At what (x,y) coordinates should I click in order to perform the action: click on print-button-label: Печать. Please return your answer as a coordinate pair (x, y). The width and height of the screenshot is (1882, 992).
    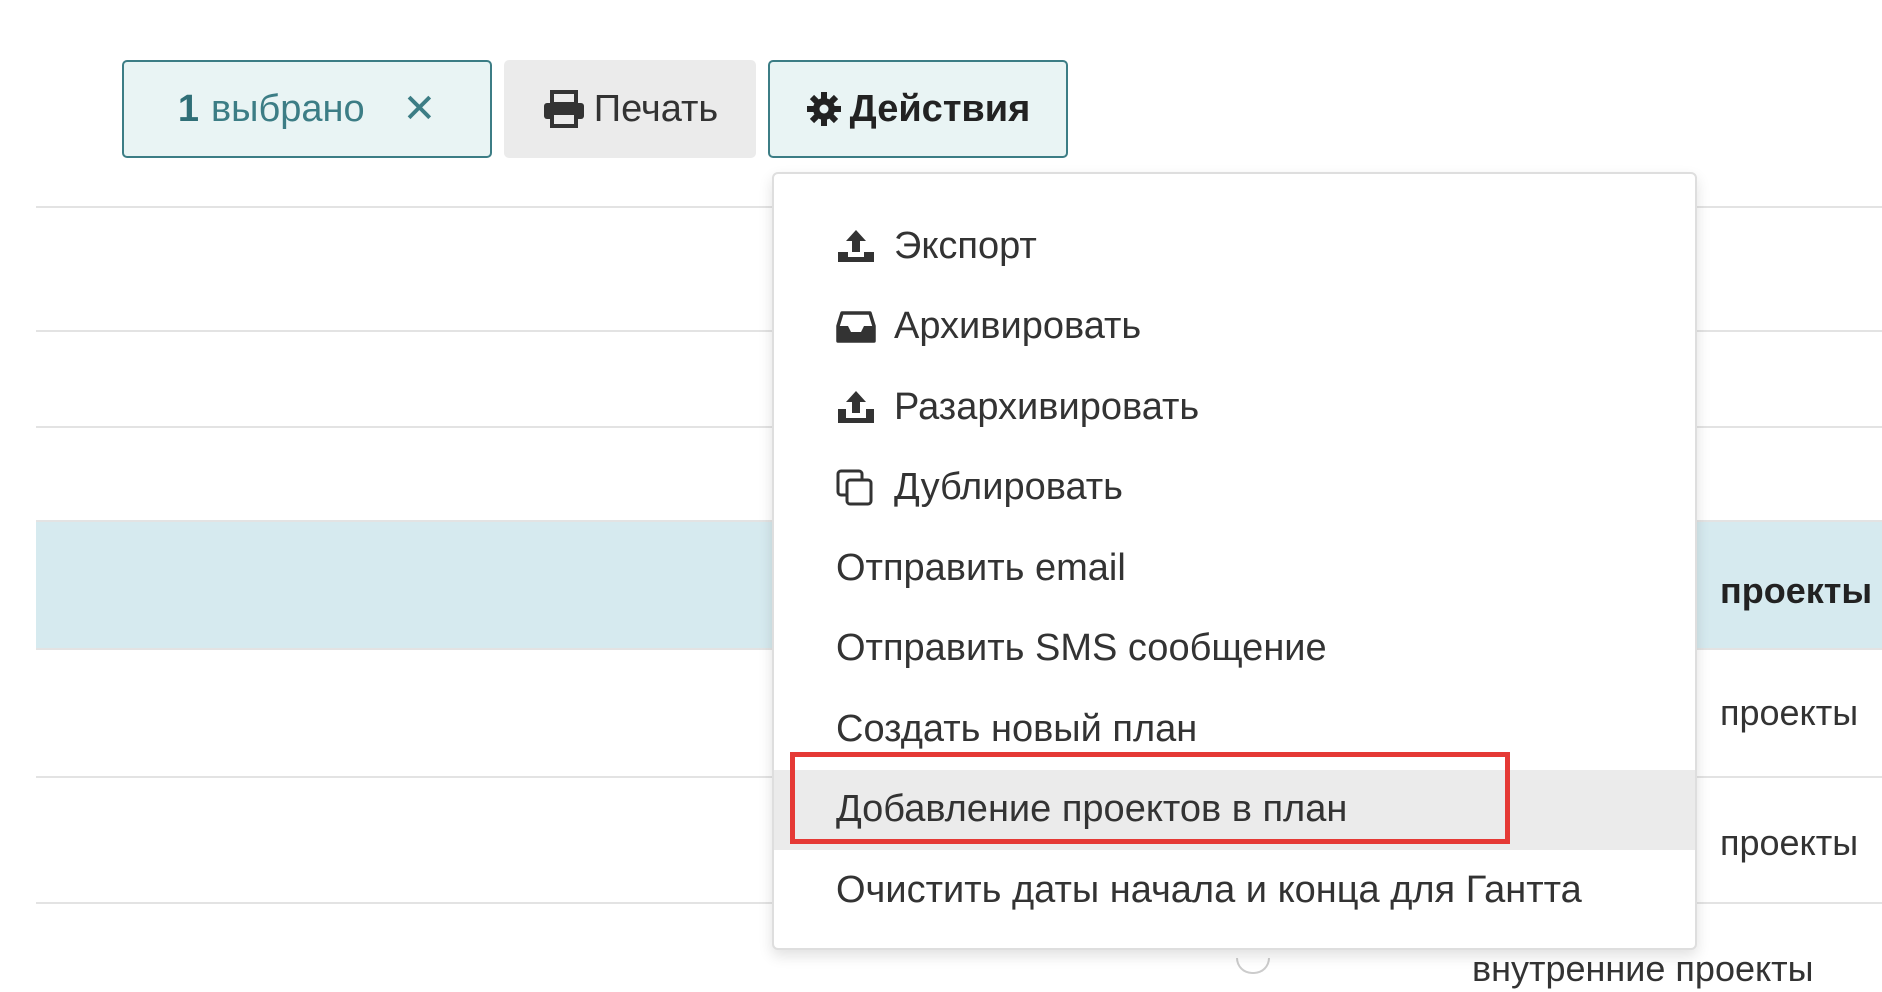
    Looking at the image, I should click on (656, 108).